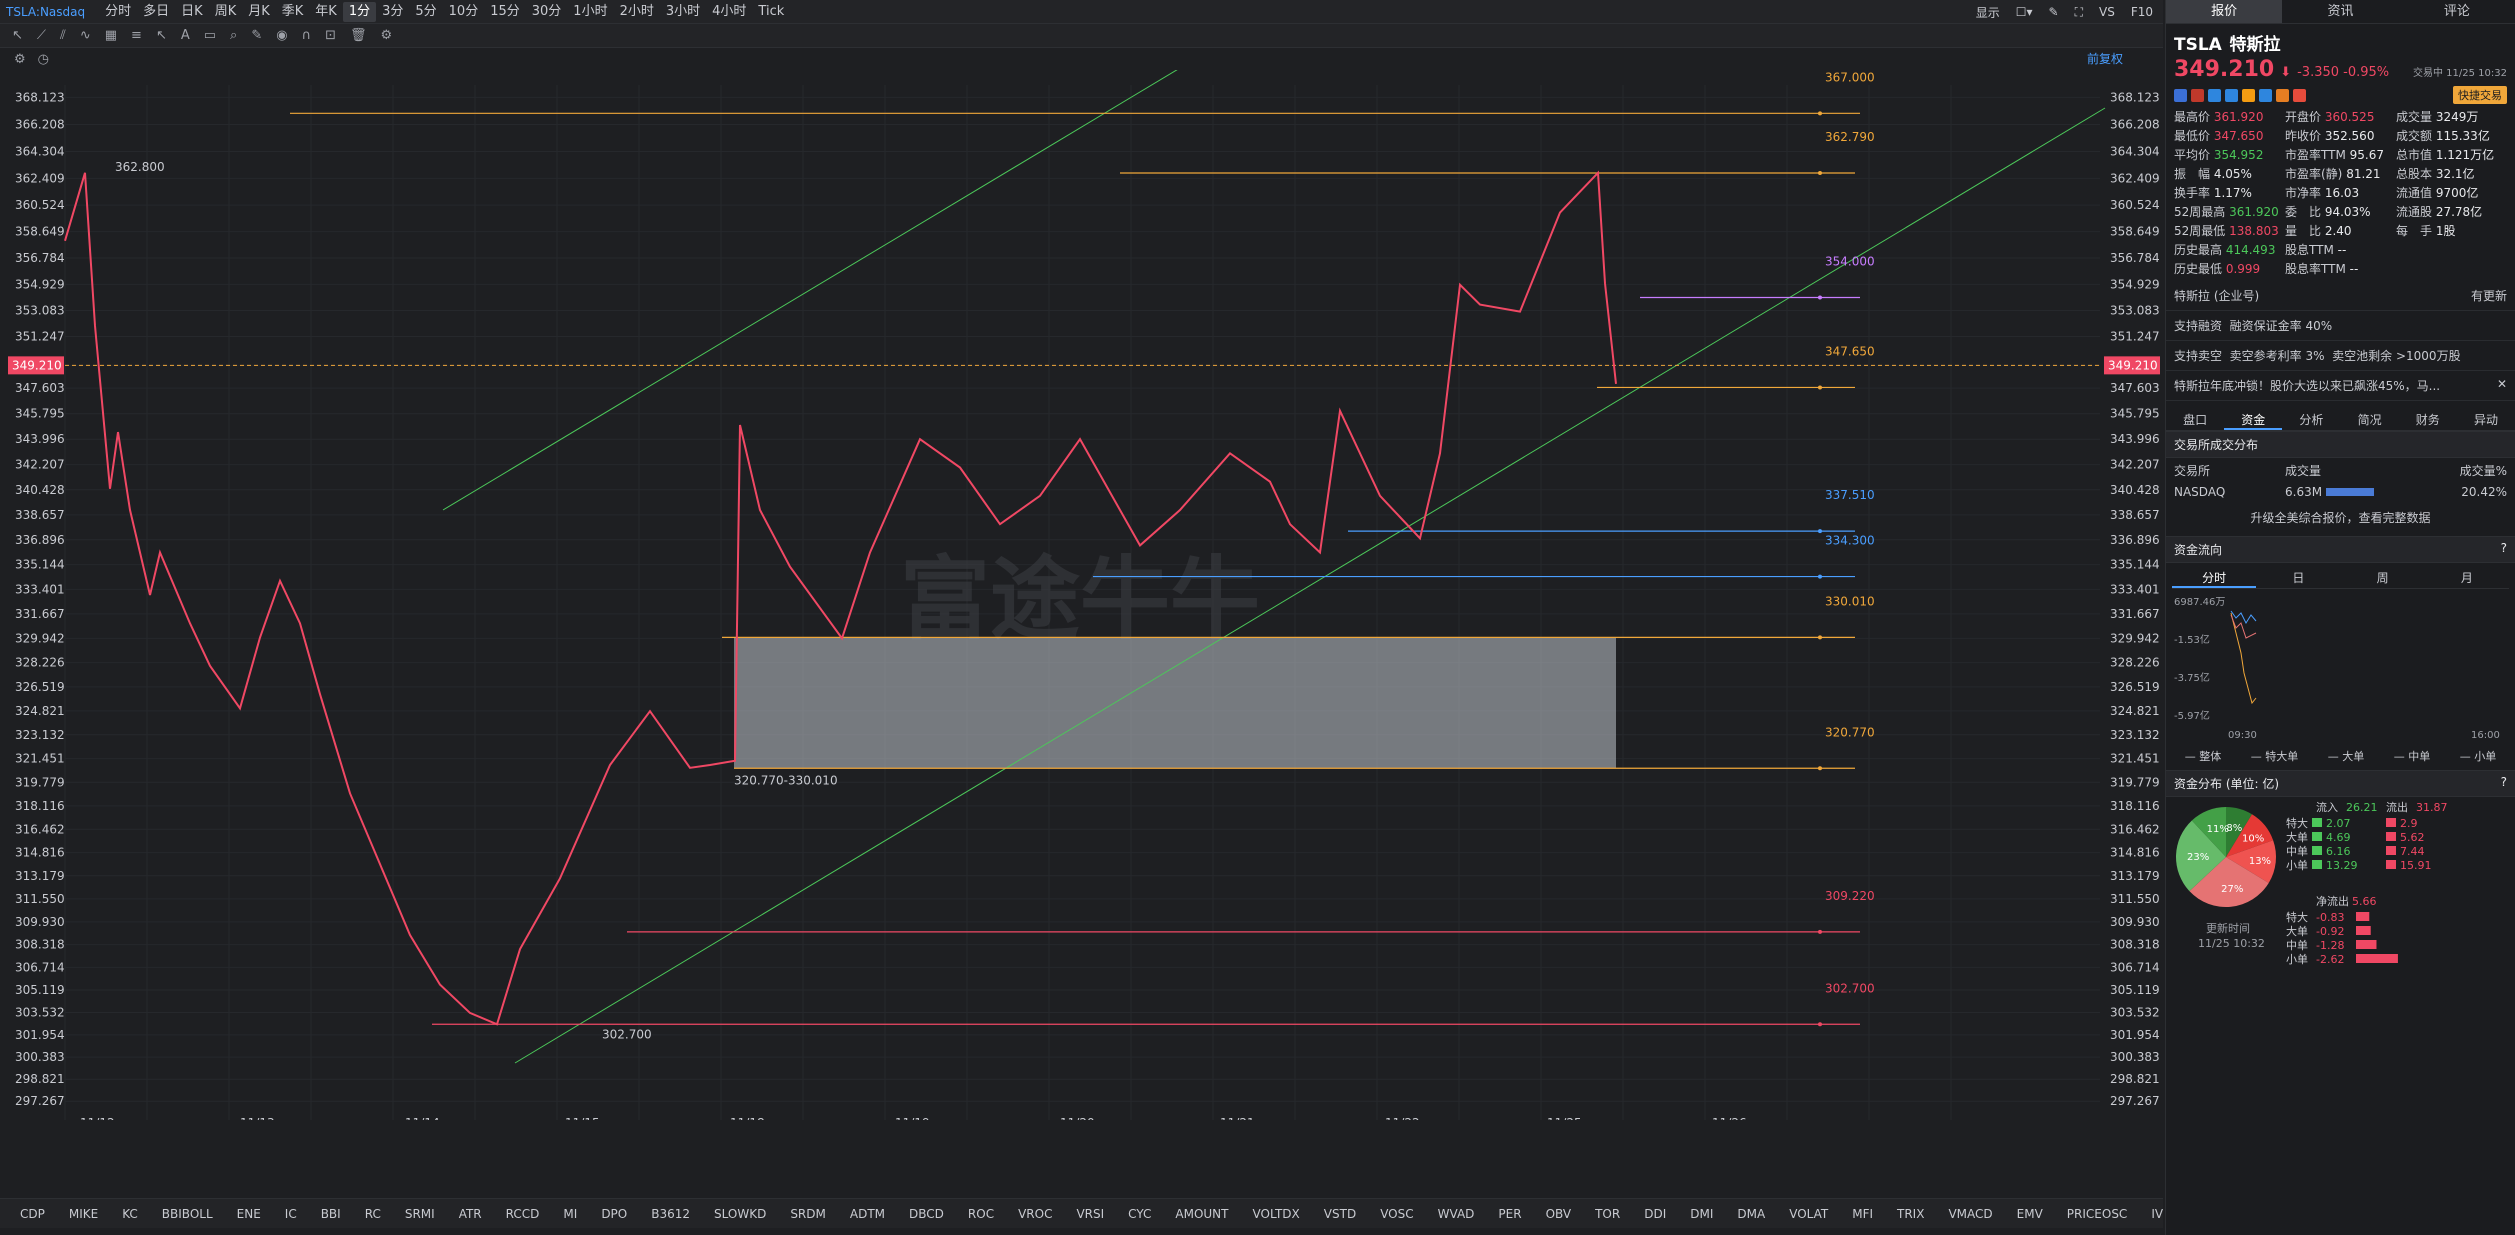 This screenshot has width=2515, height=1235. What do you see at coordinates (2107, 12) in the screenshot?
I see `vs-button: VS` at bounding box center [2107, 12].